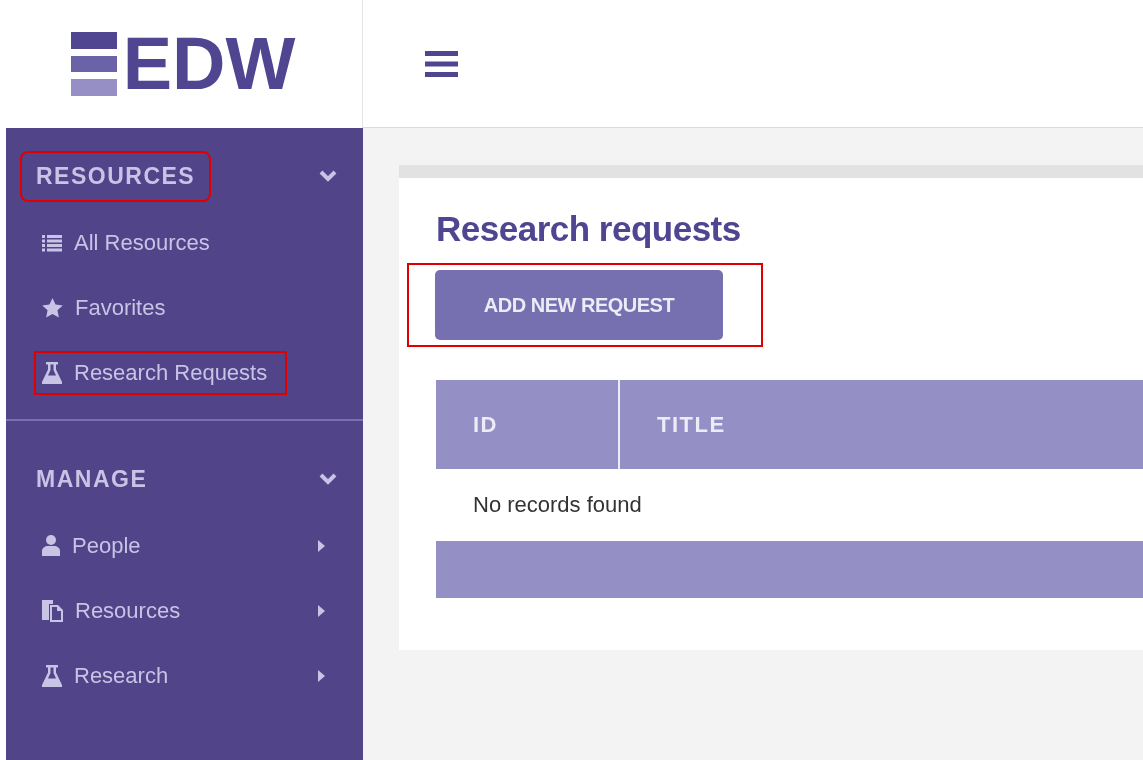 Image resolution: width=1143 pixels, height=760 pixels. Describe the element at coordinates (589, 229) in the screenshot. I see `page-title: Research requests` at that location.